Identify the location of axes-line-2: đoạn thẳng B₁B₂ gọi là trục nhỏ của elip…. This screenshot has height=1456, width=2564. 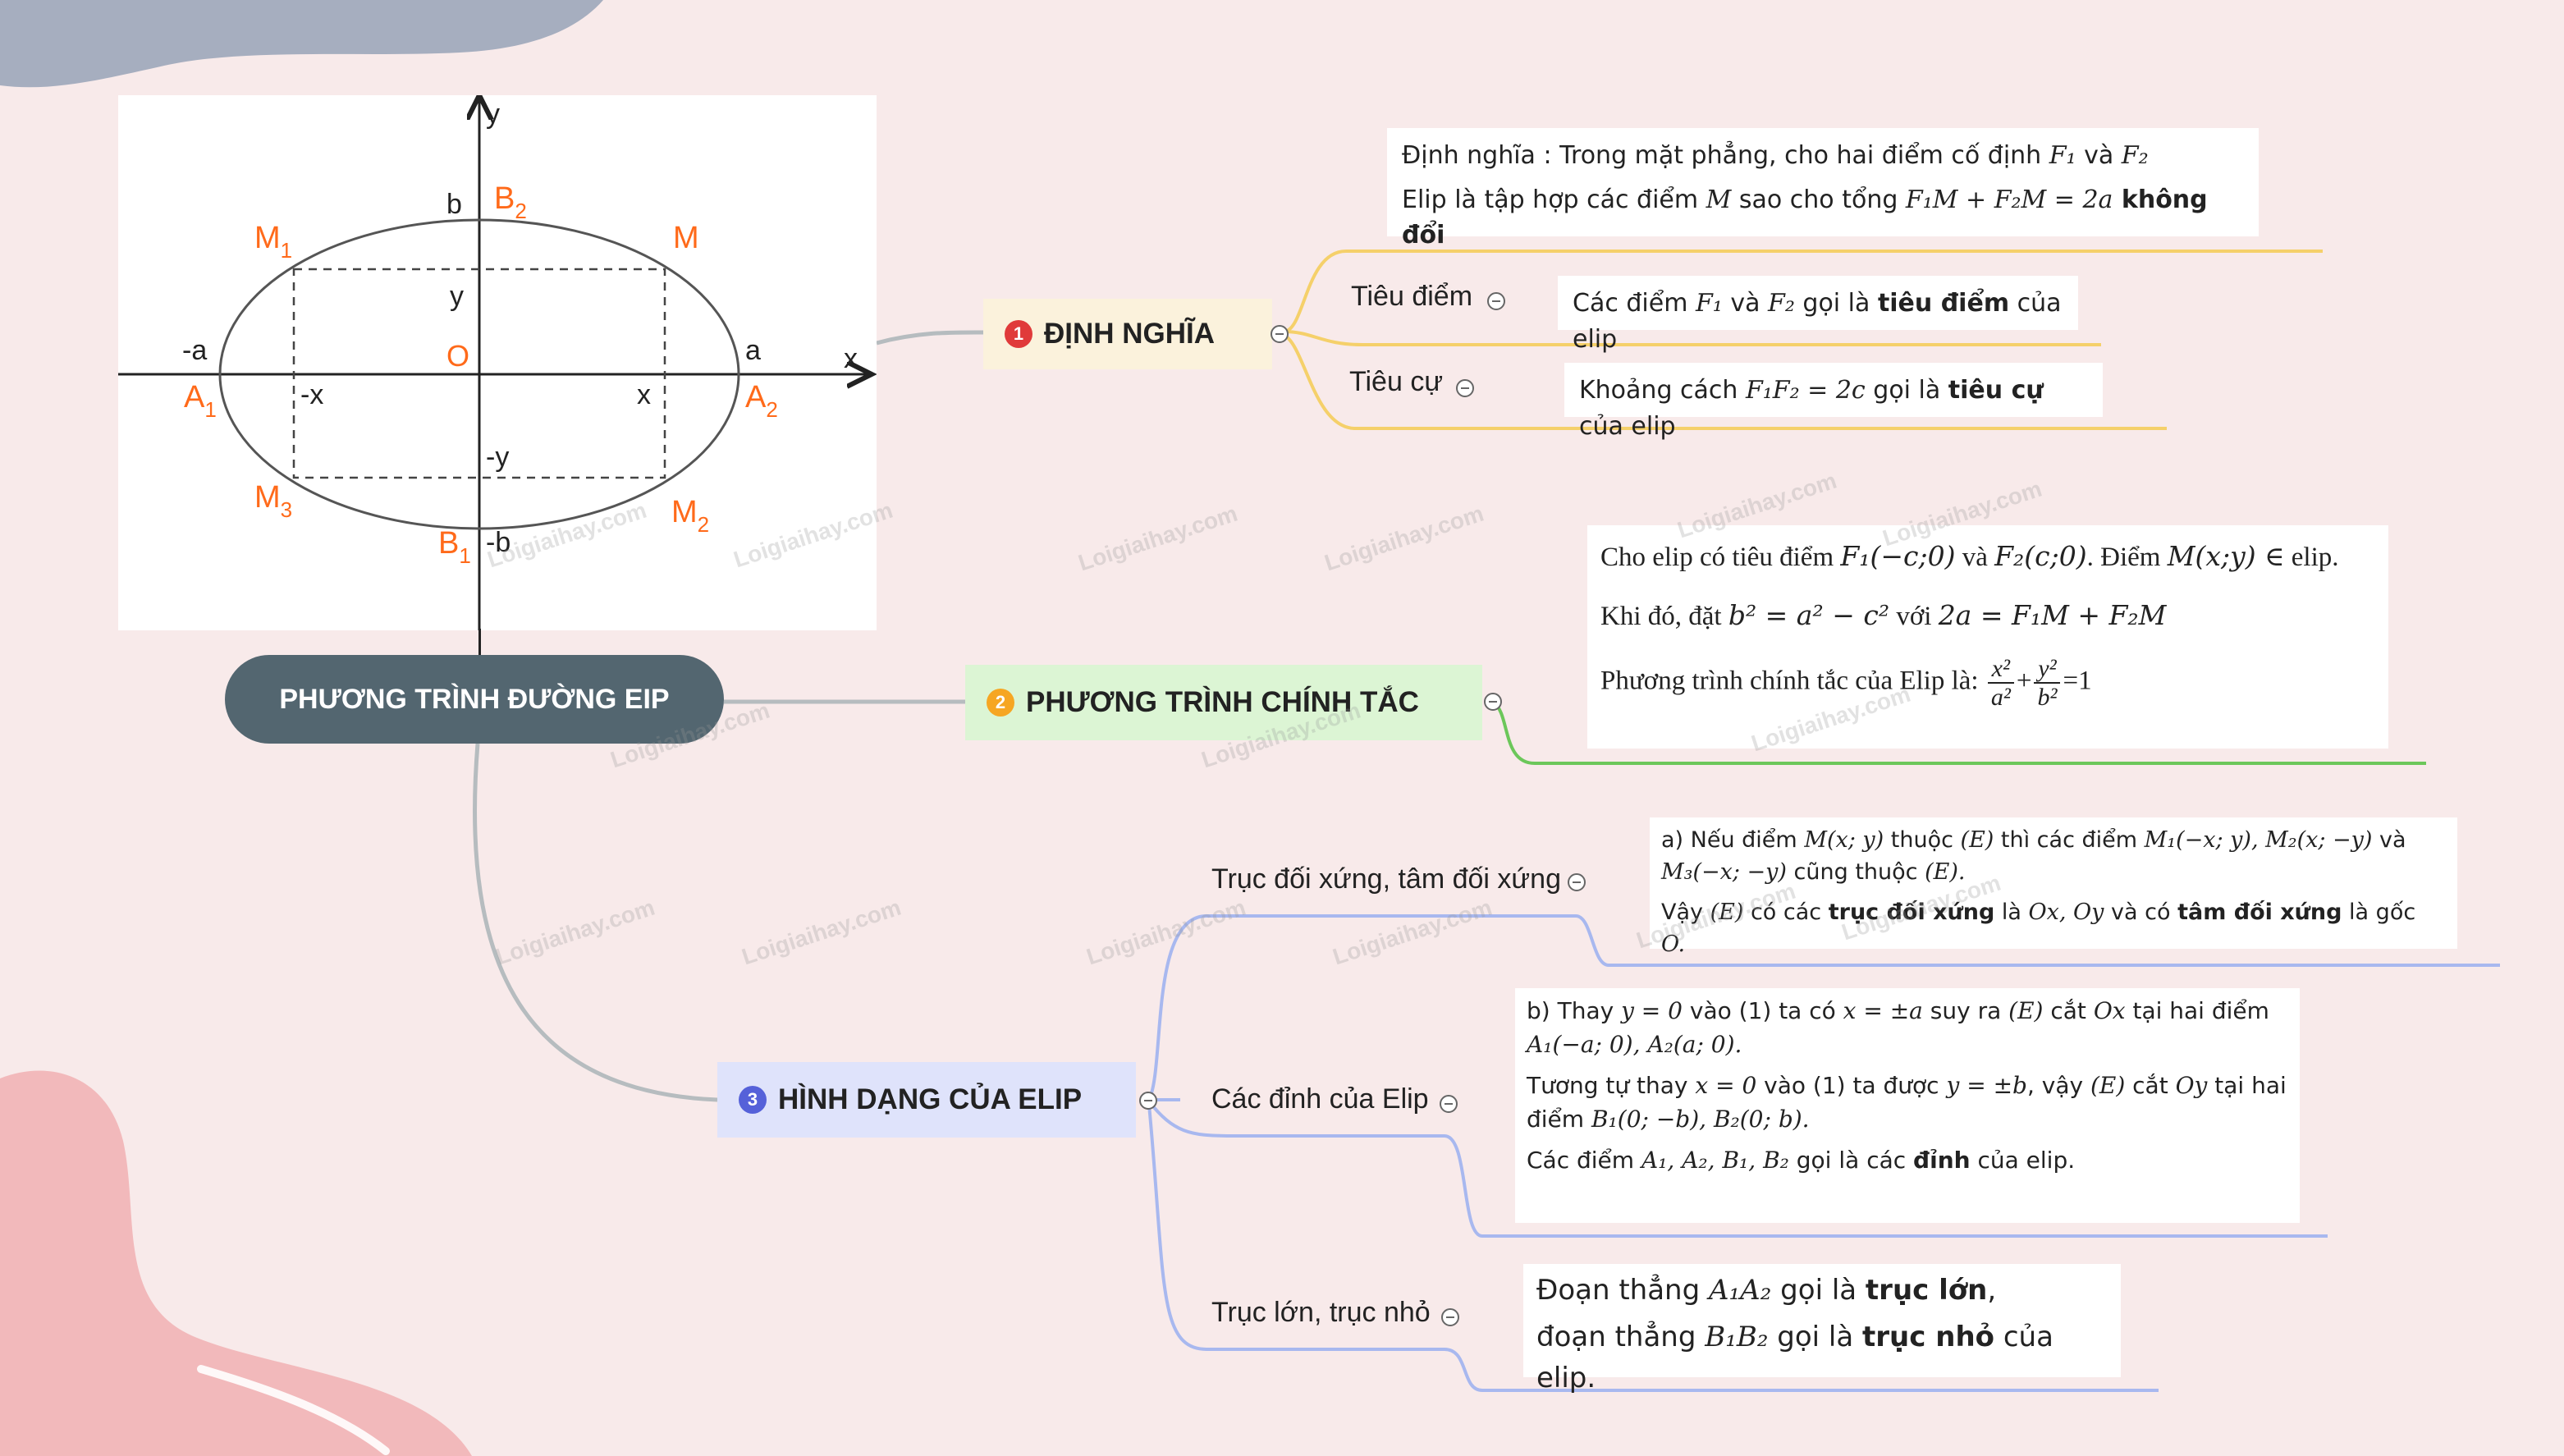
(1795, 1357).